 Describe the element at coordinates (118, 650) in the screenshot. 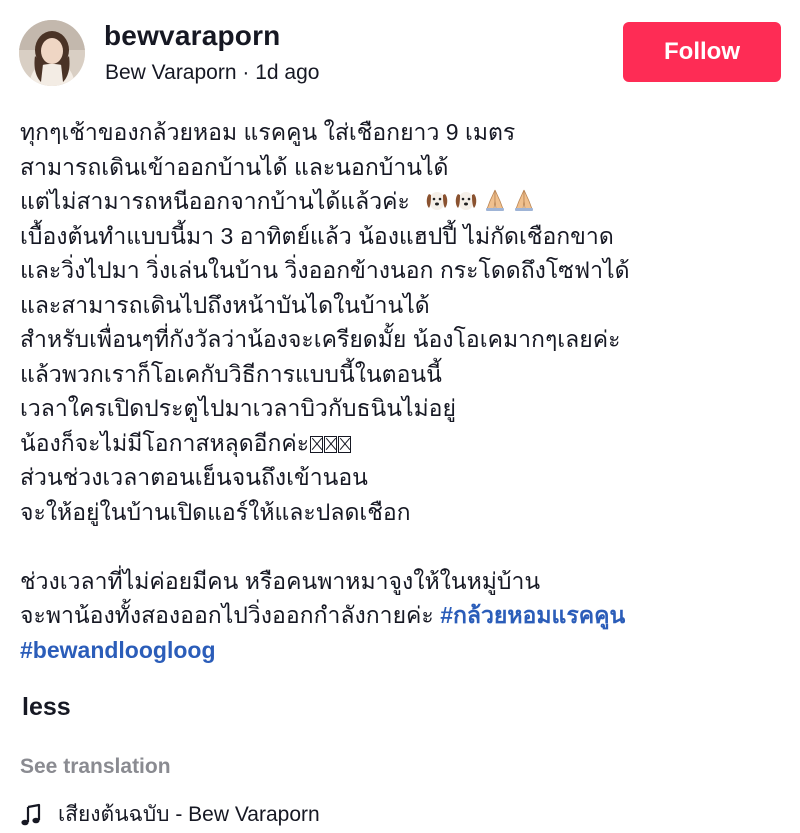

I see `hashtag-link: #bewandloogloog` at that location.